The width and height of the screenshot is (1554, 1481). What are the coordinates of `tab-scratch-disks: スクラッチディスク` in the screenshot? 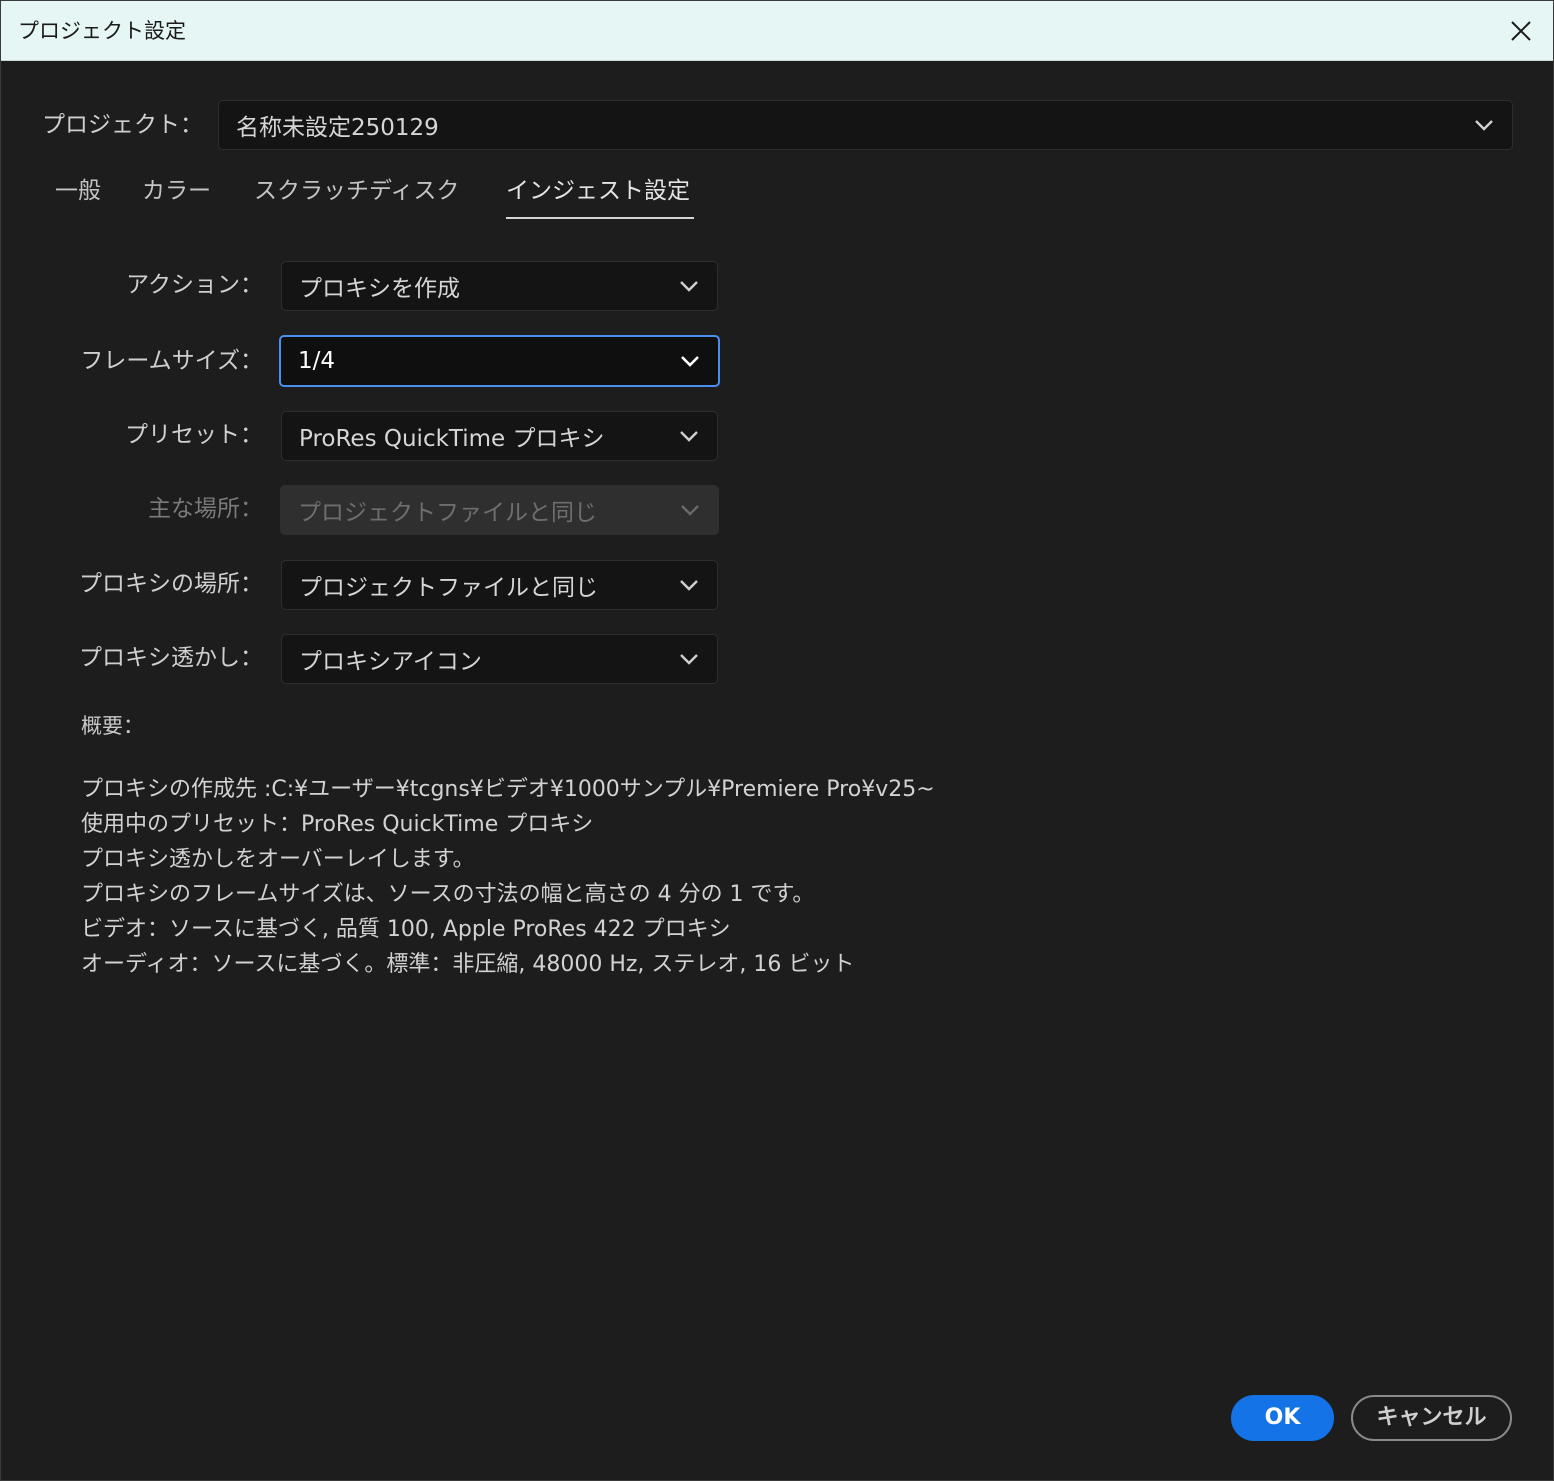 It's located at (356, 191).